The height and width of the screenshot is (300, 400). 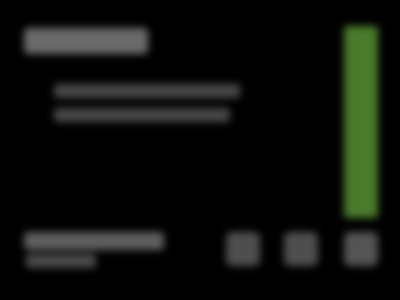 What do you see at coordinates (361, 122) in the screenshot?
I see `side-meter-bar` at bounding box center [361, 122].